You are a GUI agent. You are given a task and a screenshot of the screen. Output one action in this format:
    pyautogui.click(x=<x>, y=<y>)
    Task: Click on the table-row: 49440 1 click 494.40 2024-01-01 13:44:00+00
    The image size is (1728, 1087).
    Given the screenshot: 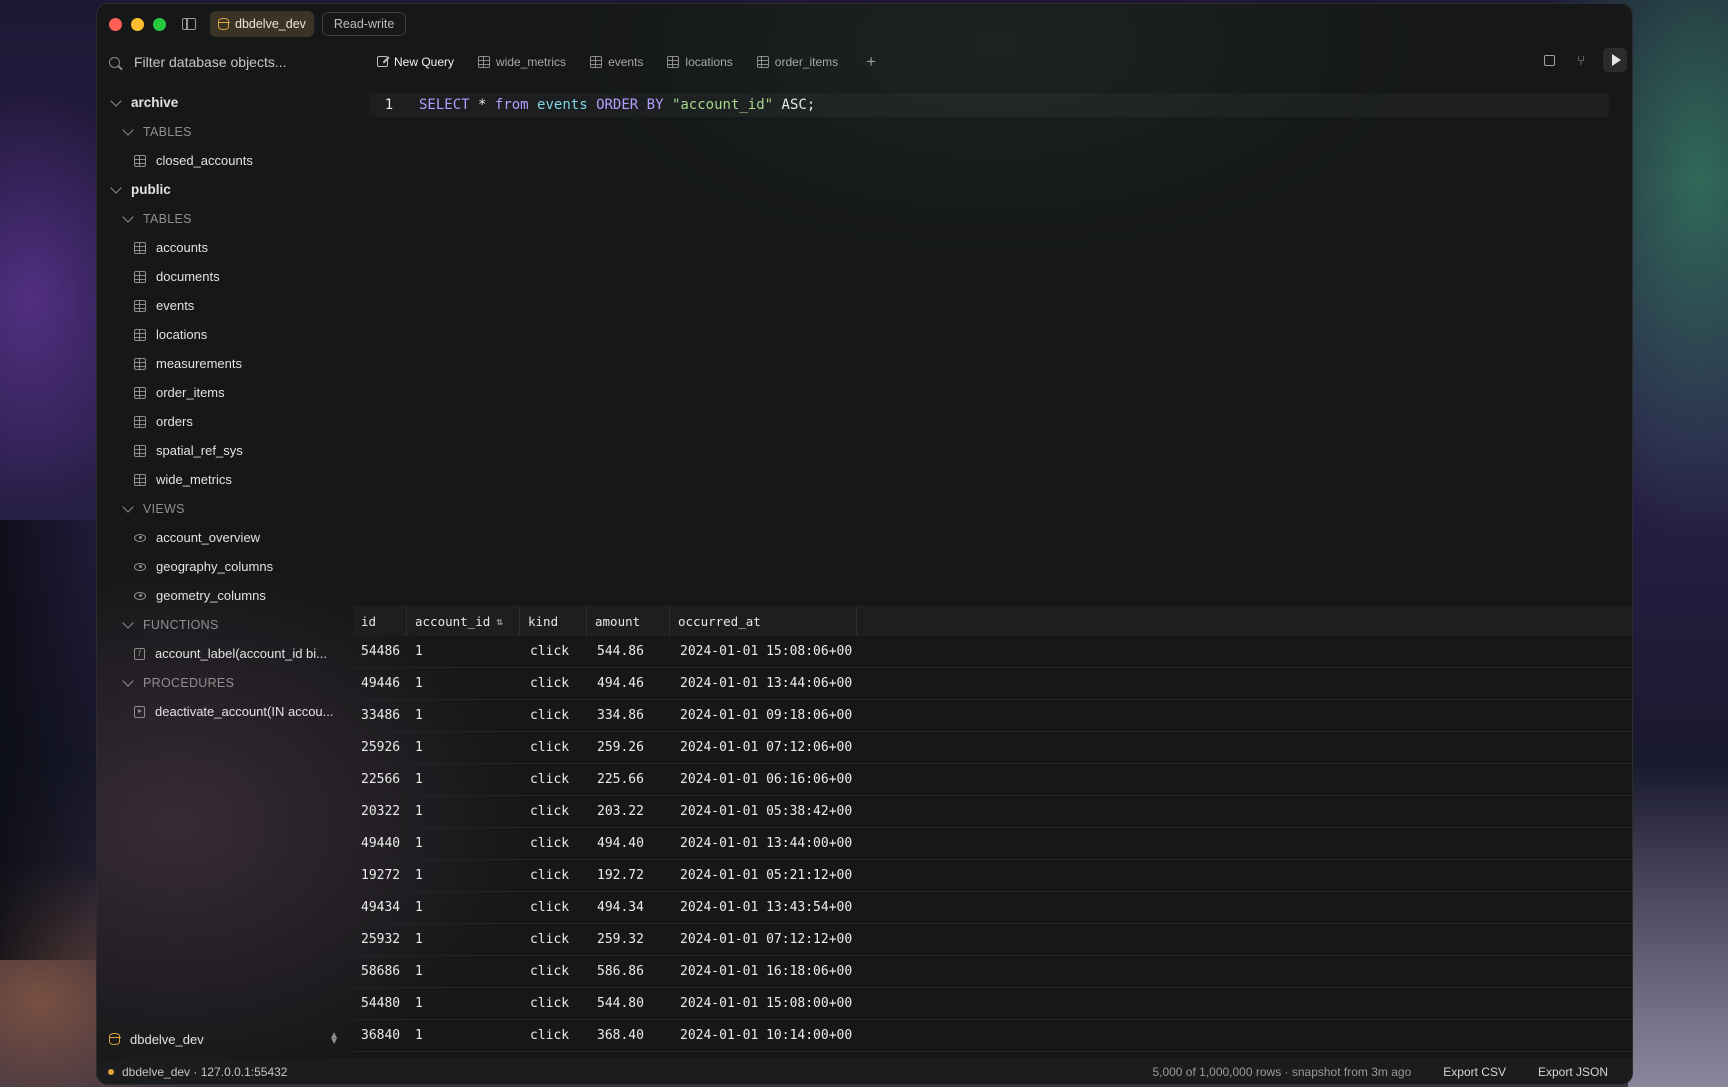 What is the action you would take?
    pyautogui.click(x=992, y=844)
    